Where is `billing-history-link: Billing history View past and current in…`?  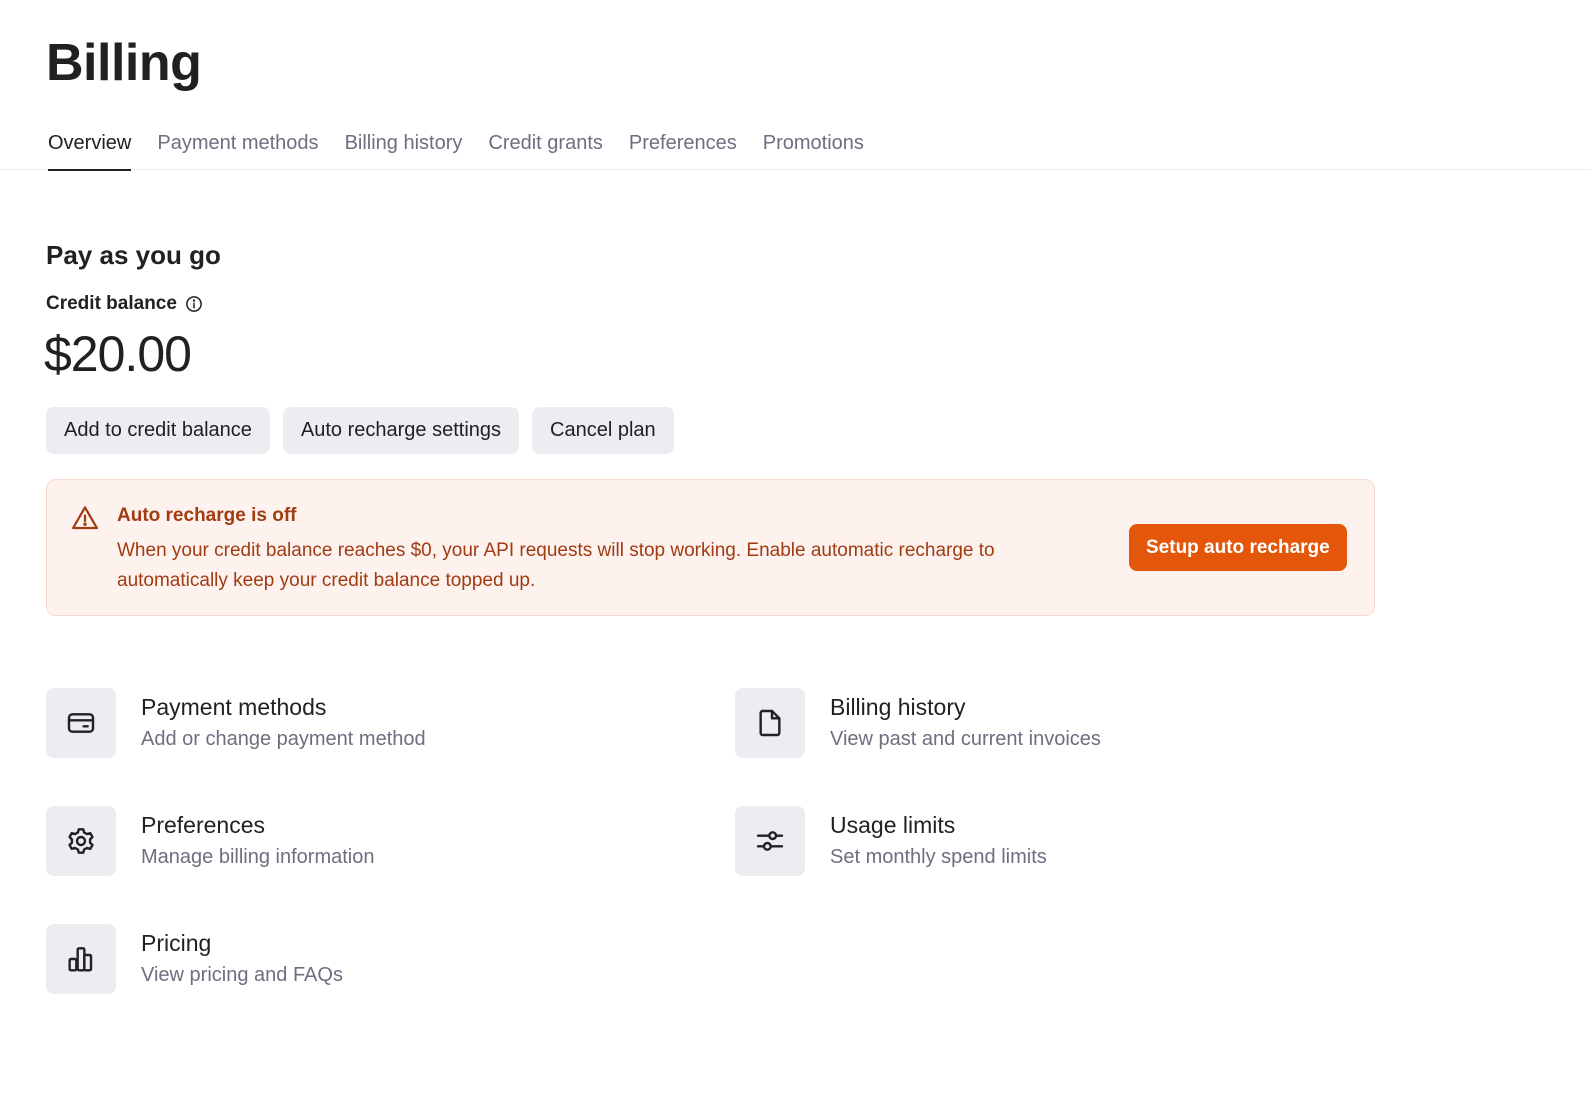
billing-history-link: Billing history View past and current in… is located at coordinates (918, 723).